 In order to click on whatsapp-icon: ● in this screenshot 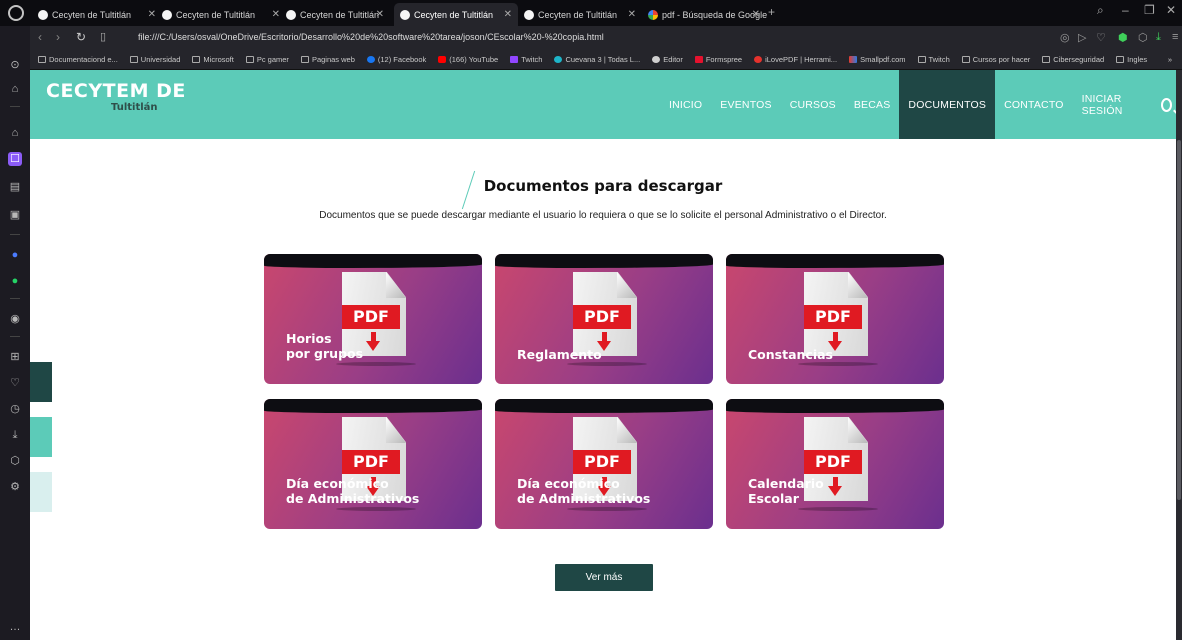, I will do `click(15, 281)`.